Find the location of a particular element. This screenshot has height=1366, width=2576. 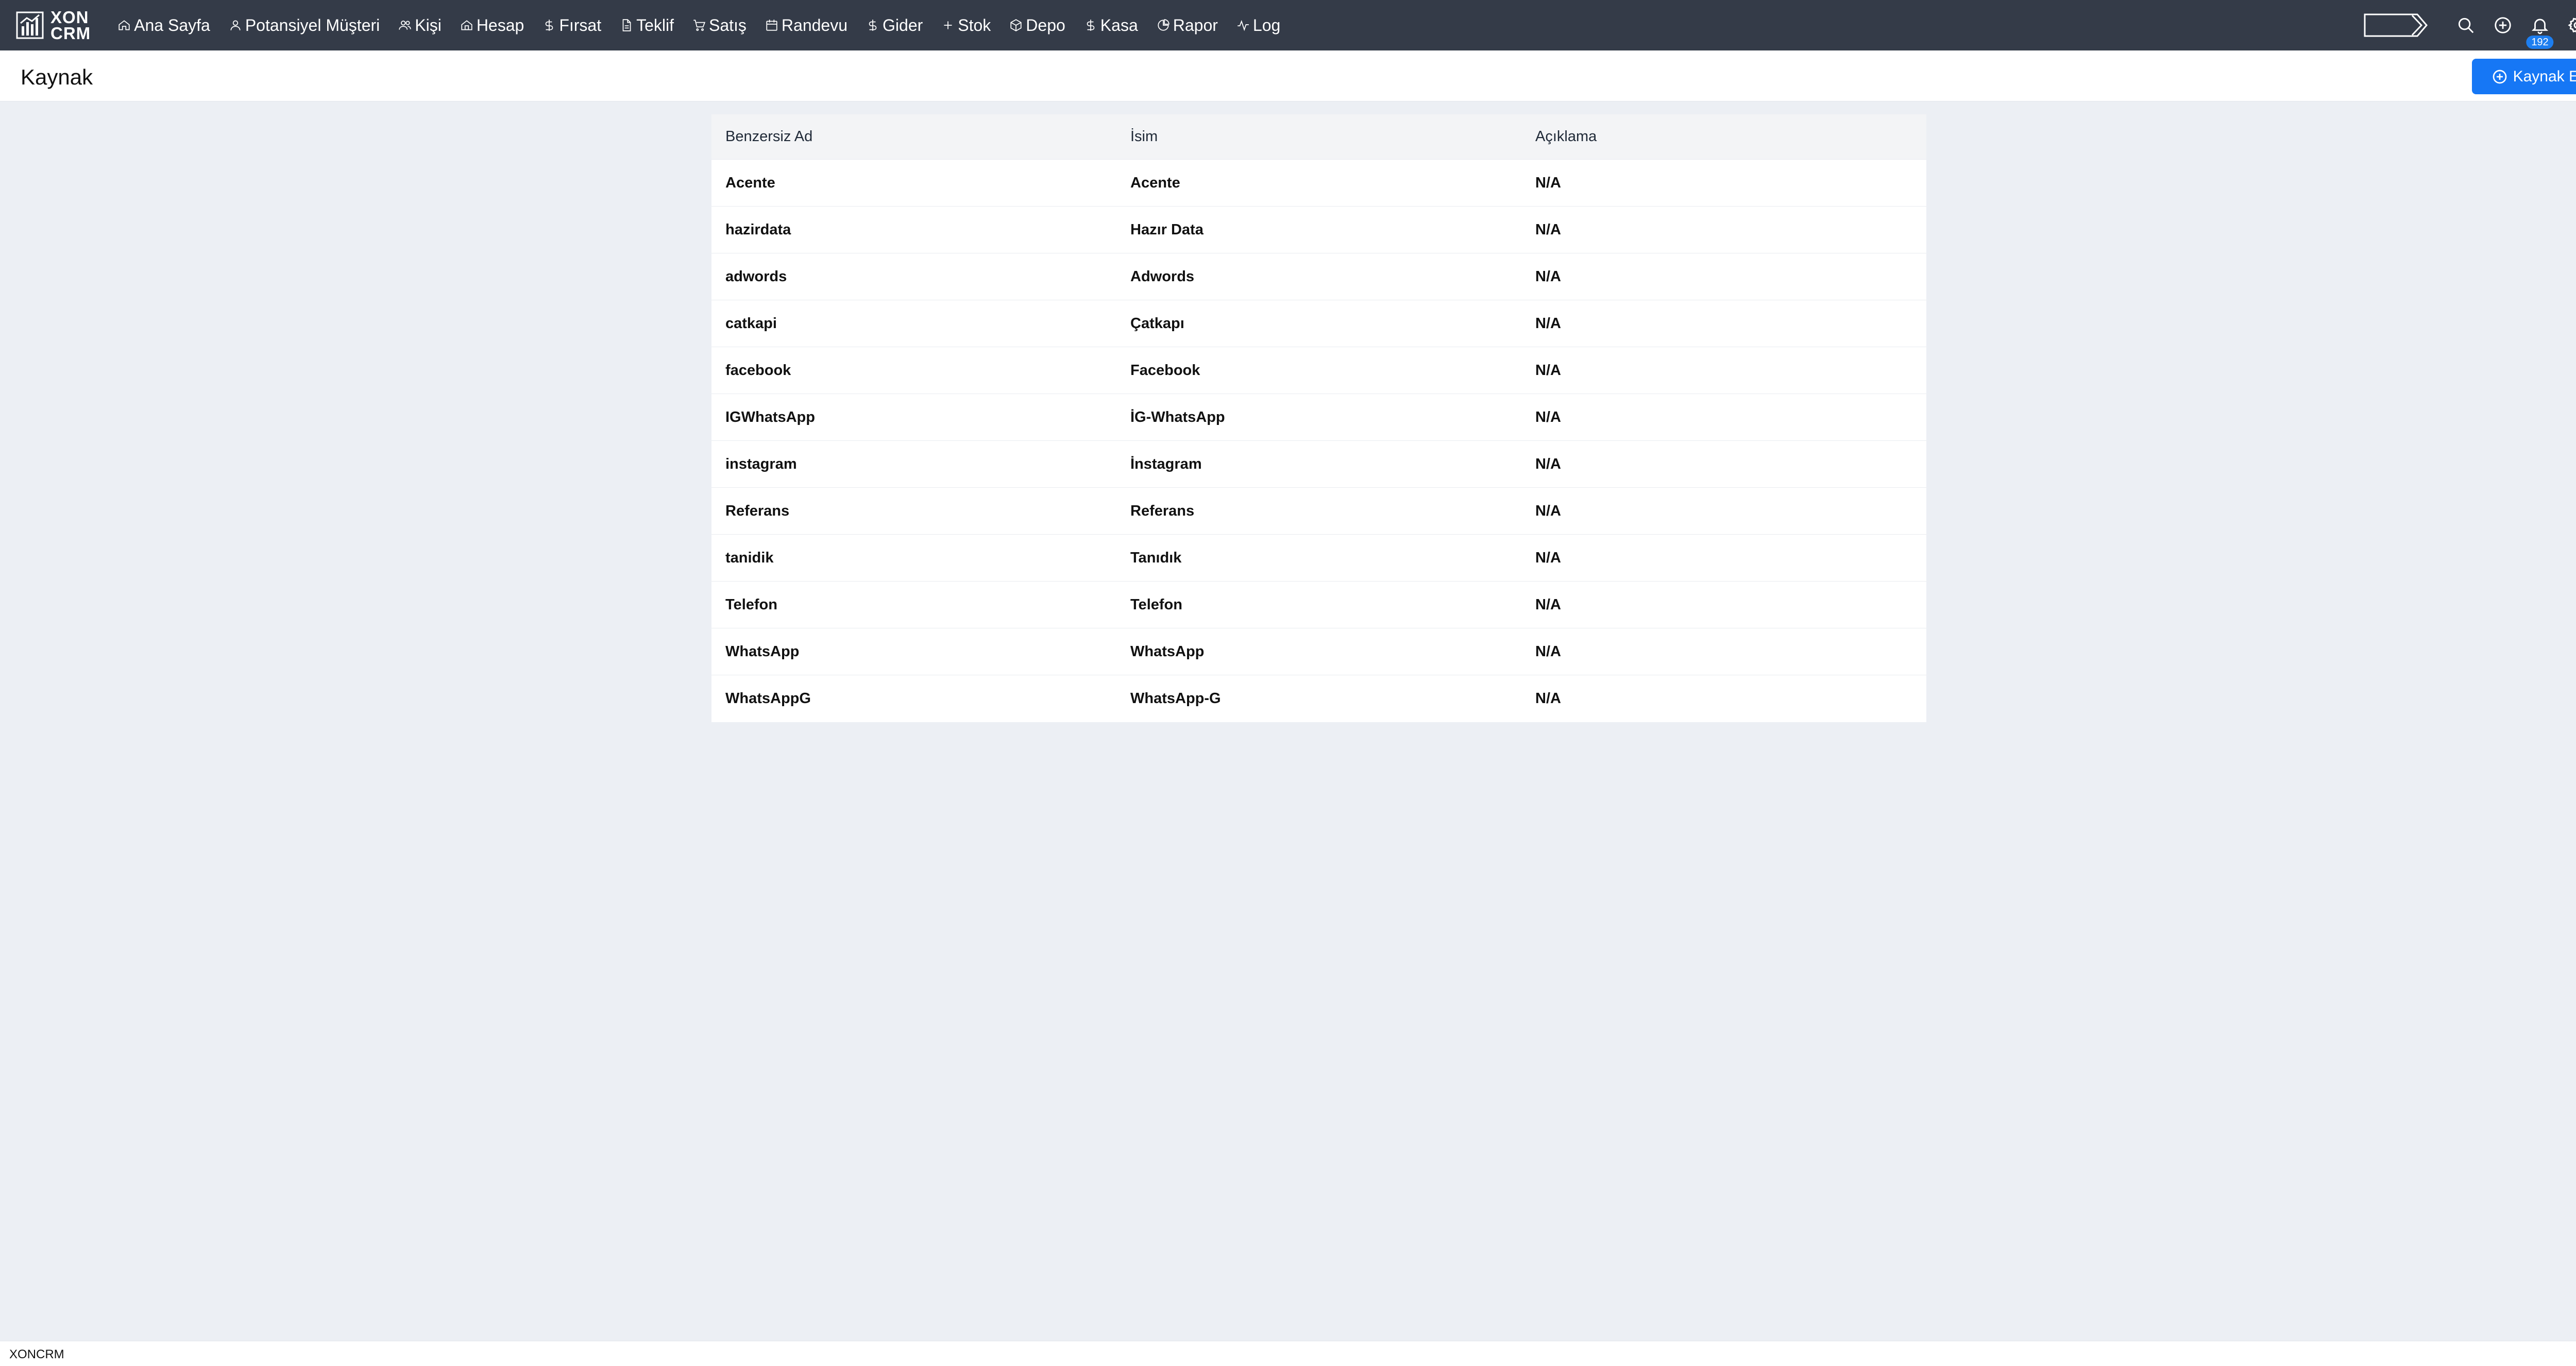

nav-item-teklif: Teklif is located at coordinates (647, 25).